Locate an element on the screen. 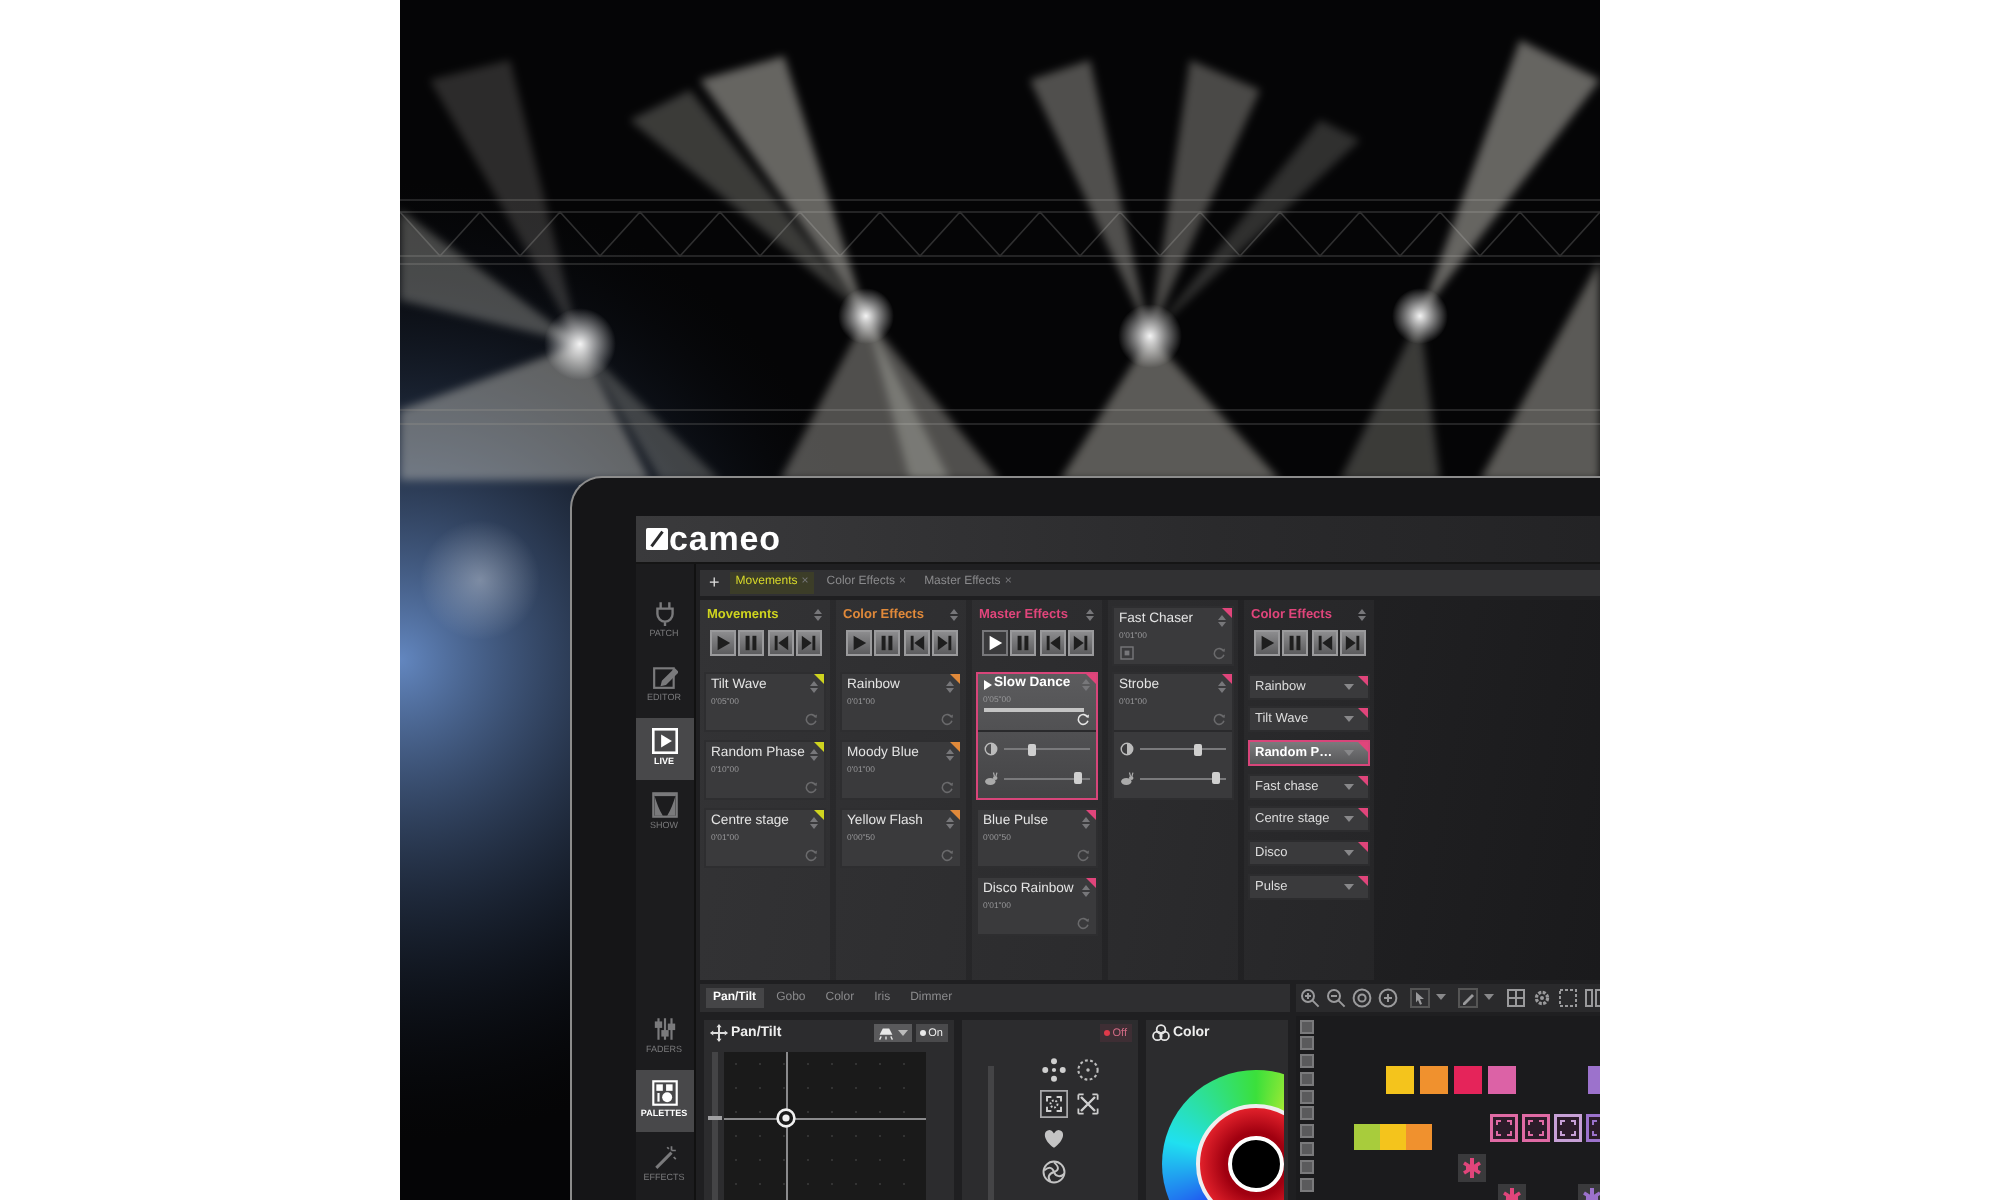 The height and width of the screenshot is (1200, 2000). status-dot-icon is located at coordinates (922, 1033).